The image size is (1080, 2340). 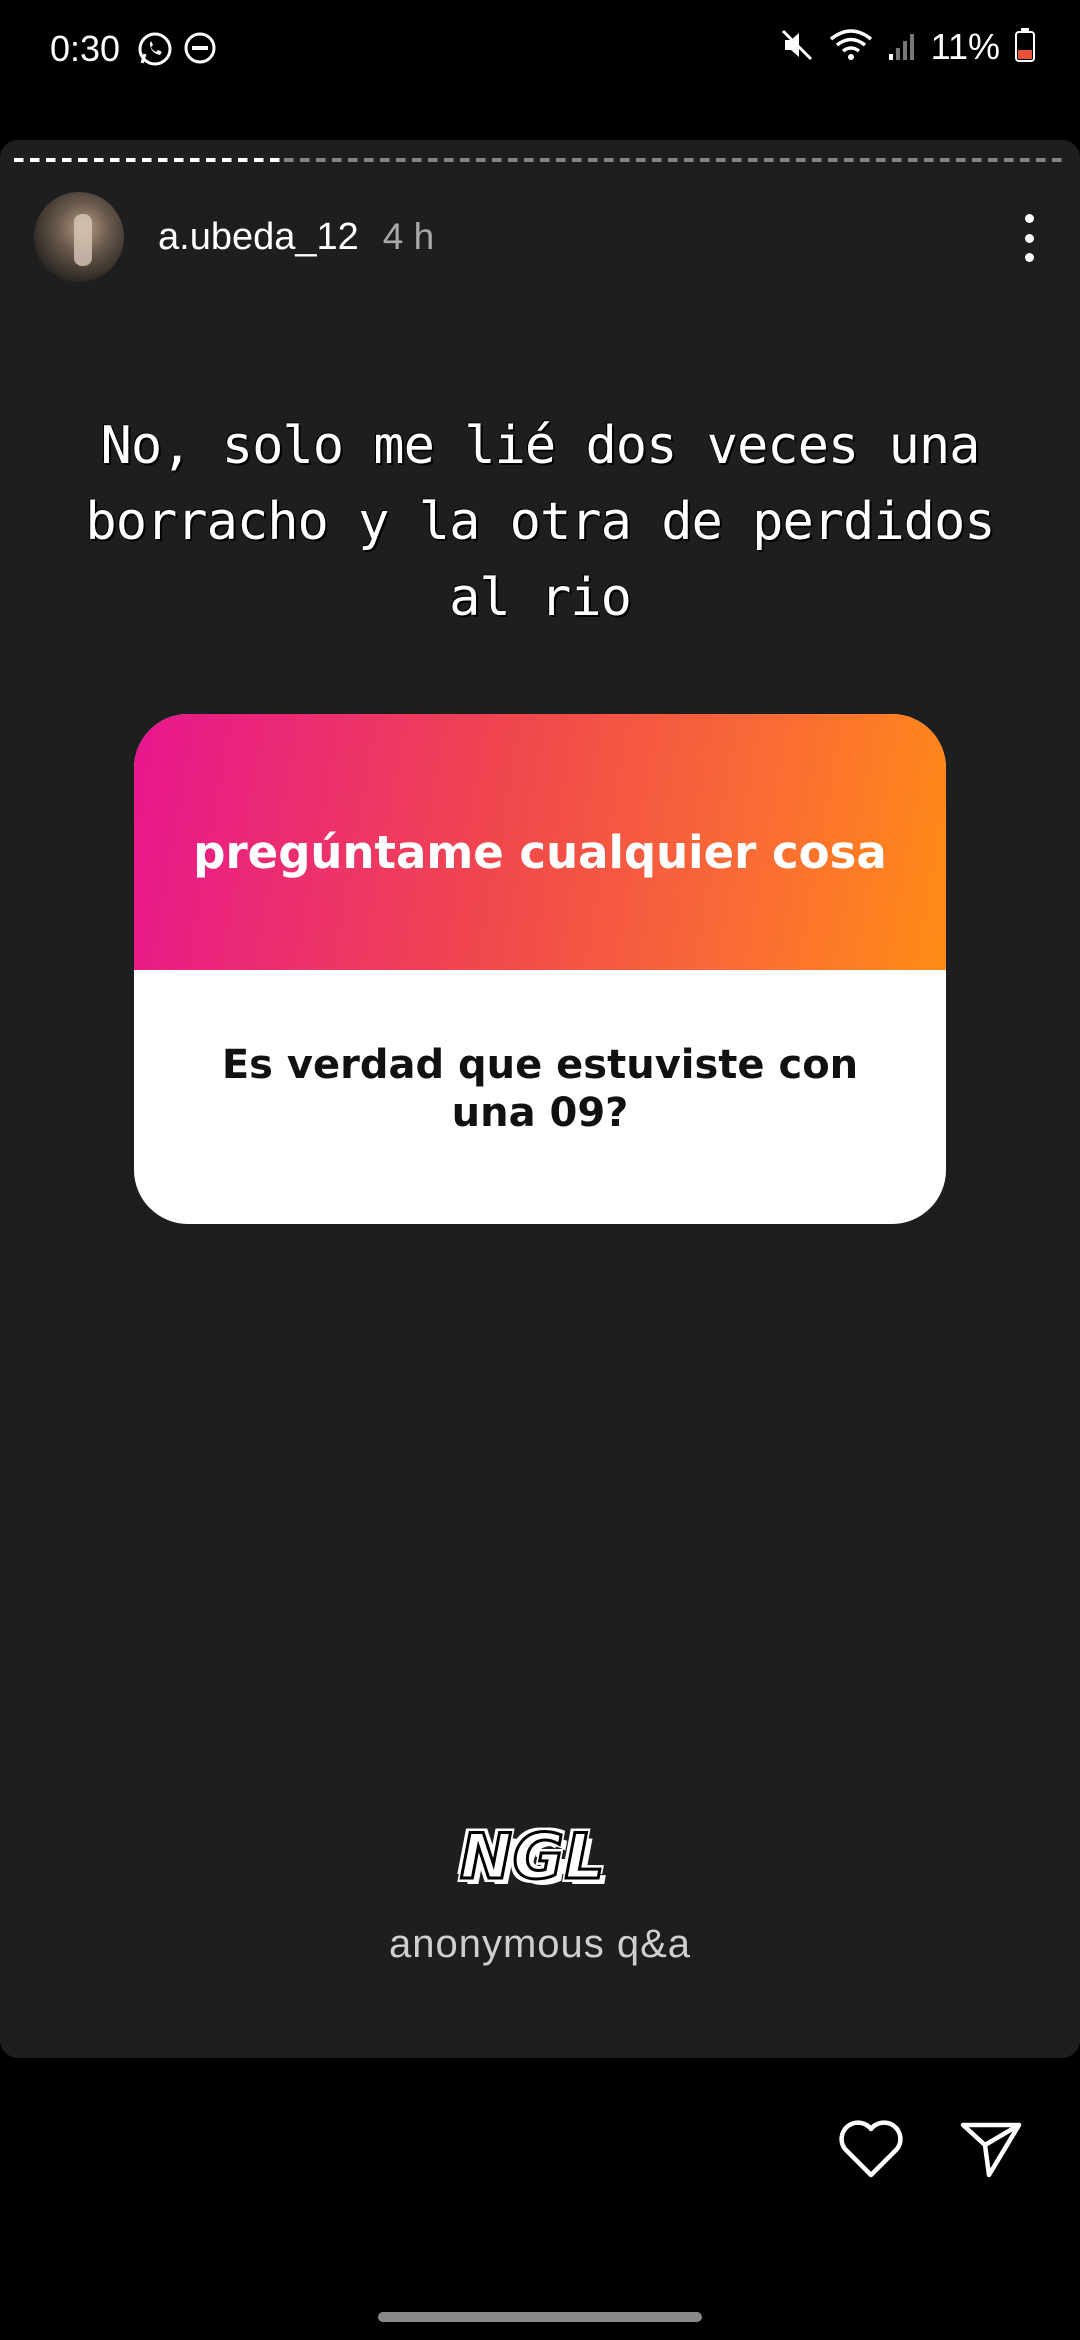 What do you see at coordinates (155, 51) in the screenshot?
I see `whatsapp-icon` at bounding box center [155, 51].